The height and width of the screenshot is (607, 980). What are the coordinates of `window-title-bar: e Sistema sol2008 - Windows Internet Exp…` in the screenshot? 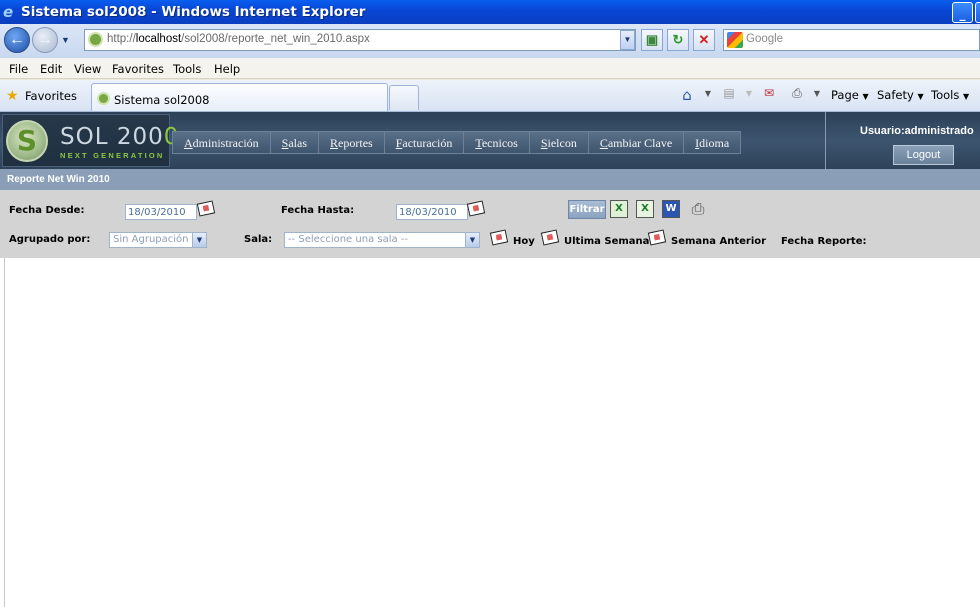 It's located at (490, 12).